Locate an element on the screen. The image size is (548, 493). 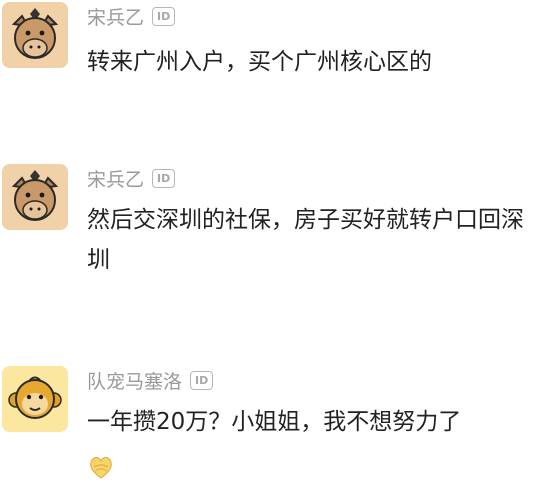
monkey-avatar-icon is located at coordinates (35, 399).